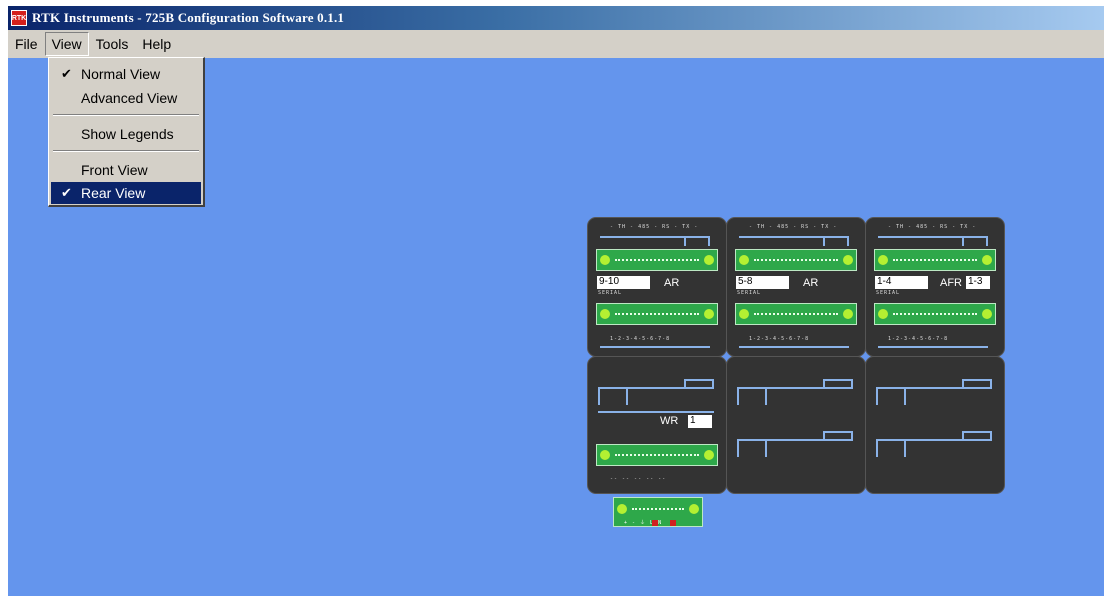  Describe the element at coordinates (638, 479) in the screenshot. I see `terminal-markings: -- -- -- -- --` at that location.